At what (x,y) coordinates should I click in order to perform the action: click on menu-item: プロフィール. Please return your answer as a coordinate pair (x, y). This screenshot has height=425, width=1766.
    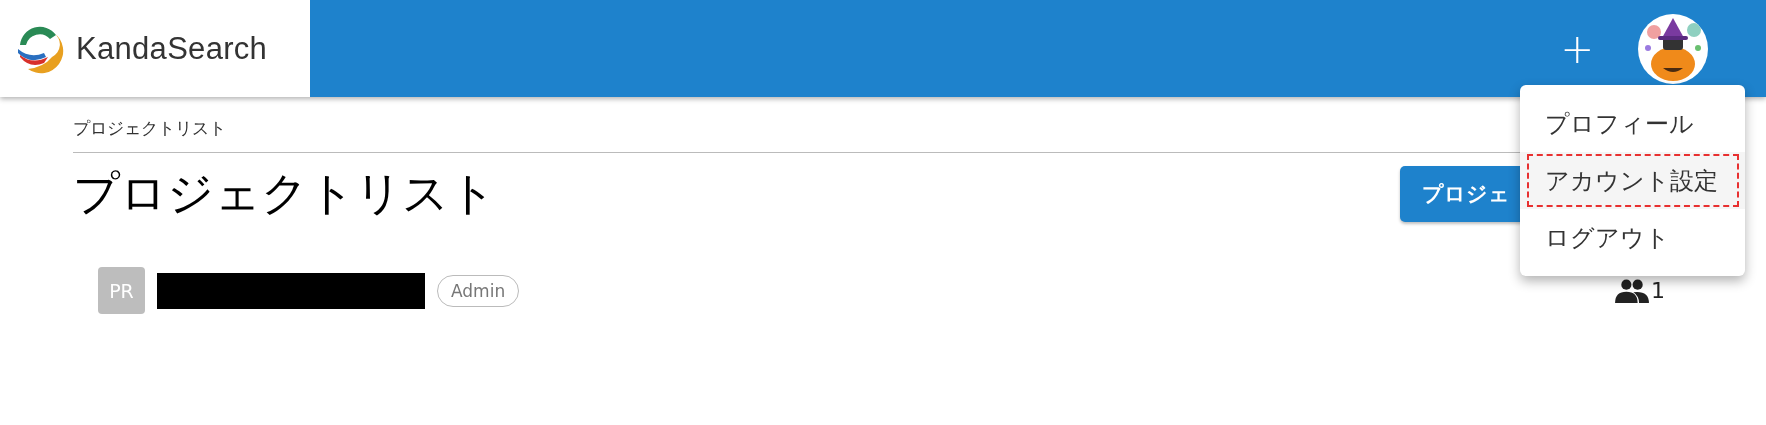
    Looking at the image, I should click on (1632, 123).